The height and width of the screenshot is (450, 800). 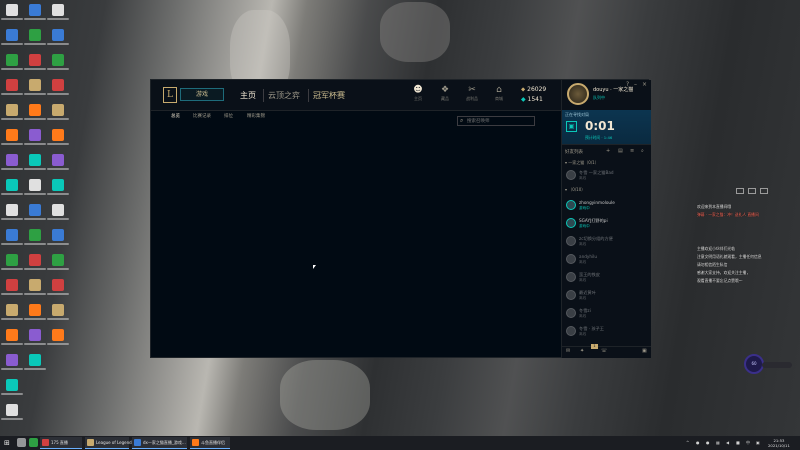 I want to click on add-friend-icon: +, so click(x=608, y=151).